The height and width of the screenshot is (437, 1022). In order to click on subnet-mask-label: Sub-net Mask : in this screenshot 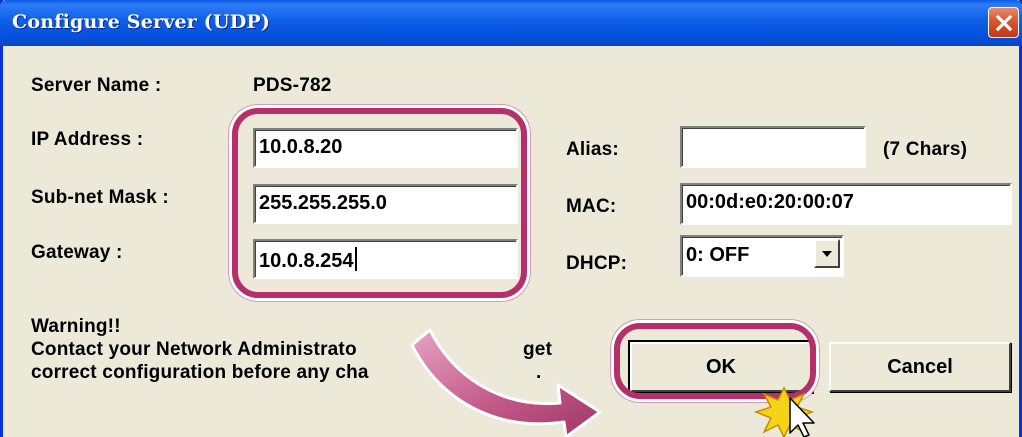, I will do `click(100, 197)`.